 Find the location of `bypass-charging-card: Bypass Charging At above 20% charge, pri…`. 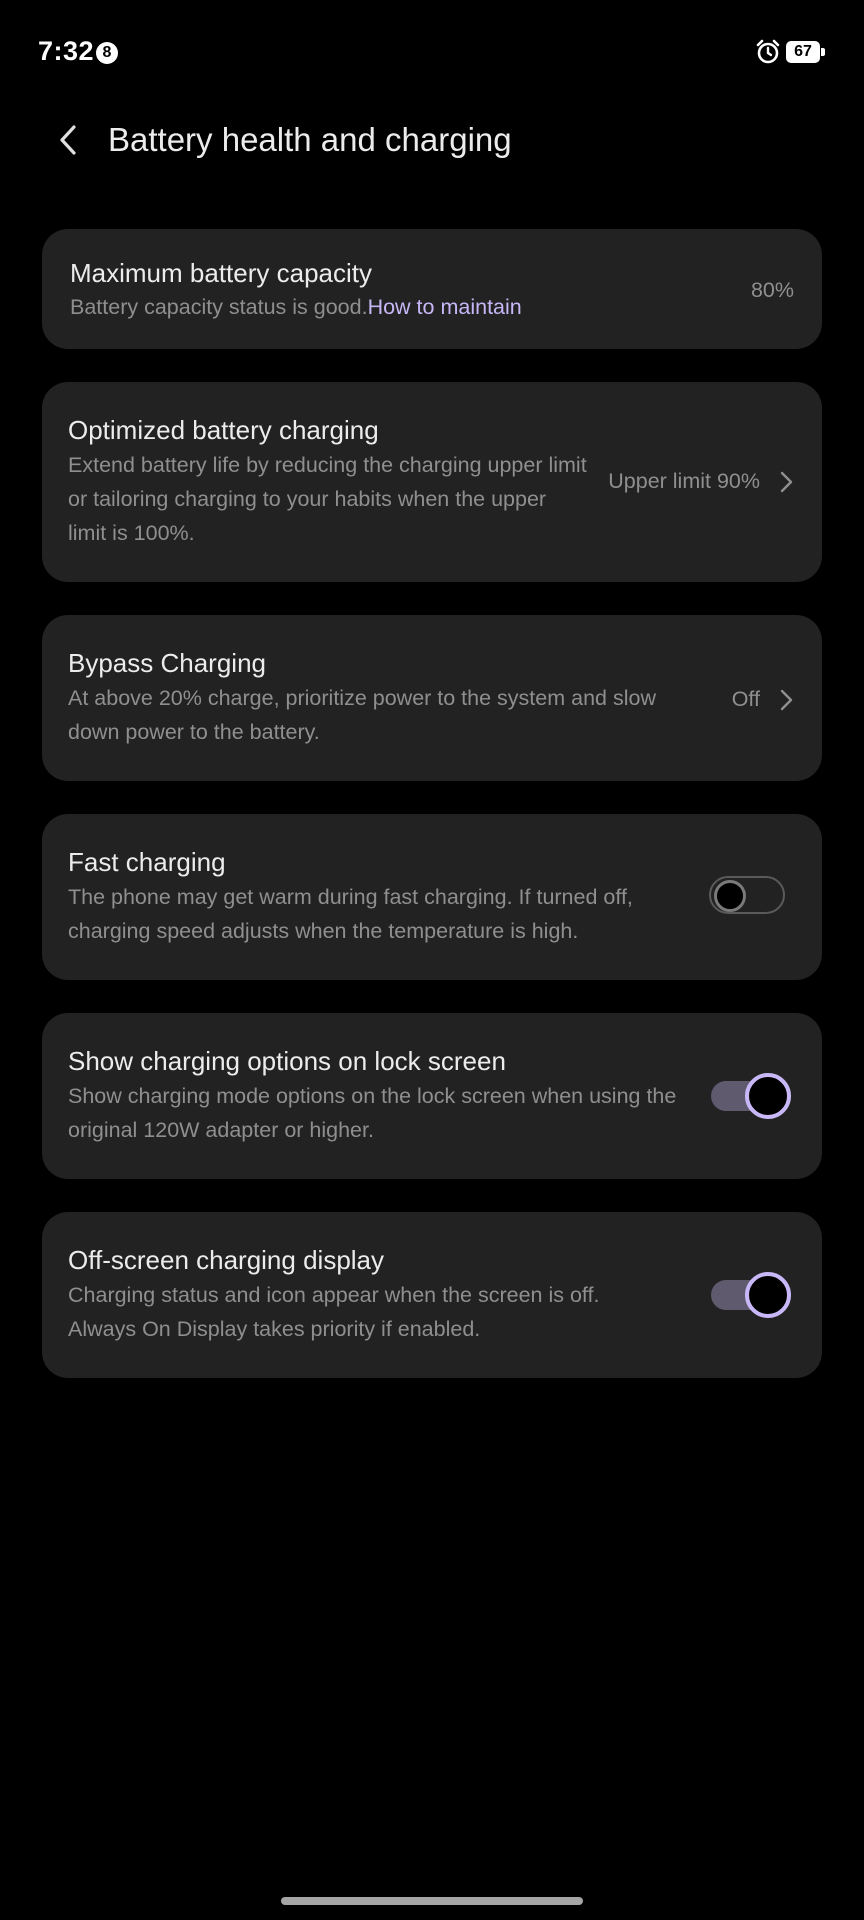

bypass-charging-card: Bypass Charging At above 20% charge, pri… is located at coordinates (432, 698).